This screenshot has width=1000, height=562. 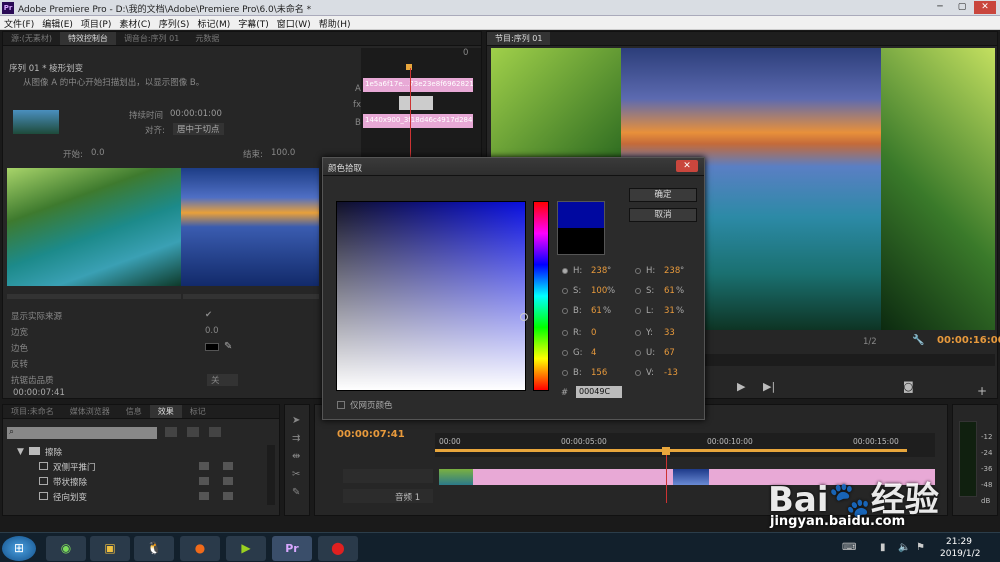 What do you see at coordinates (212, 347) in the screenshot?
I see `border-color-swatch` at bounding box center [212, 347].